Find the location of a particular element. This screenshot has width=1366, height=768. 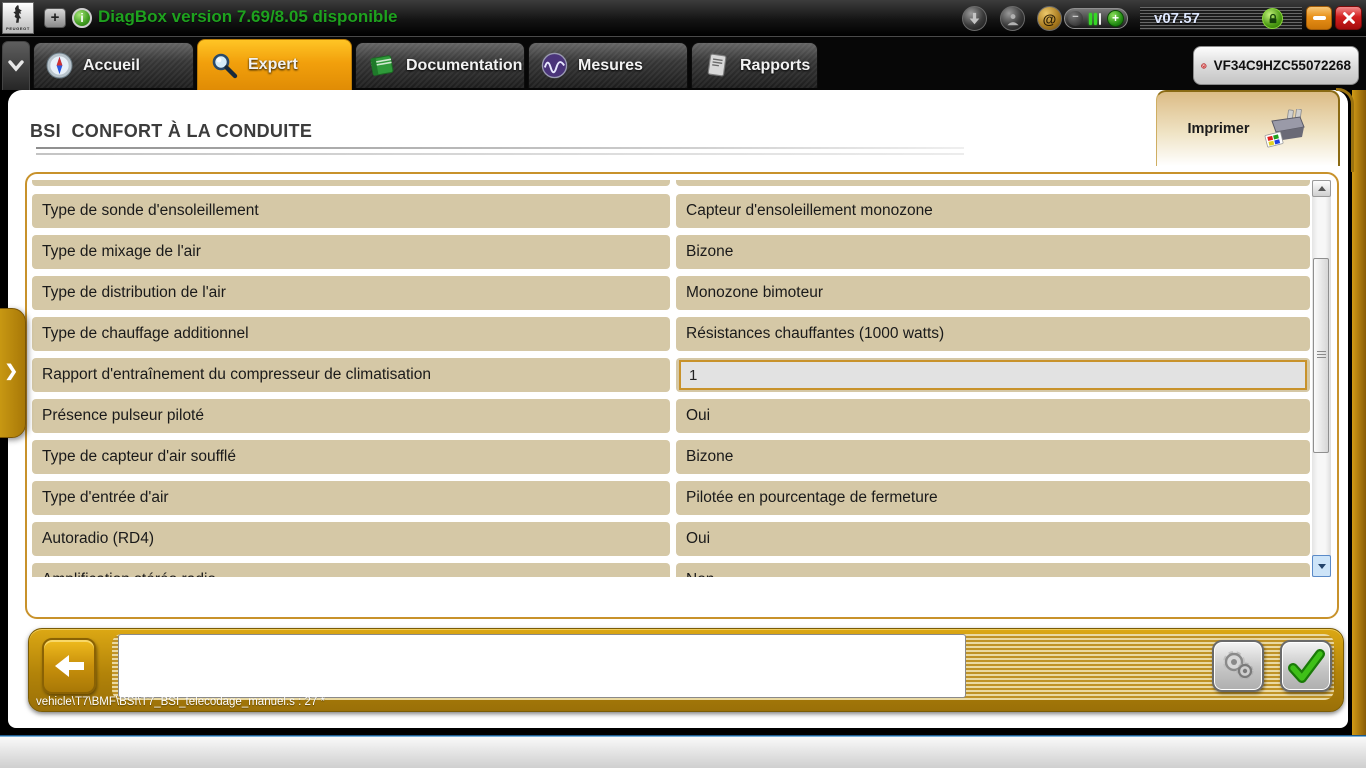

tab-accueil: Accueil is located at coordinates (113, 65).